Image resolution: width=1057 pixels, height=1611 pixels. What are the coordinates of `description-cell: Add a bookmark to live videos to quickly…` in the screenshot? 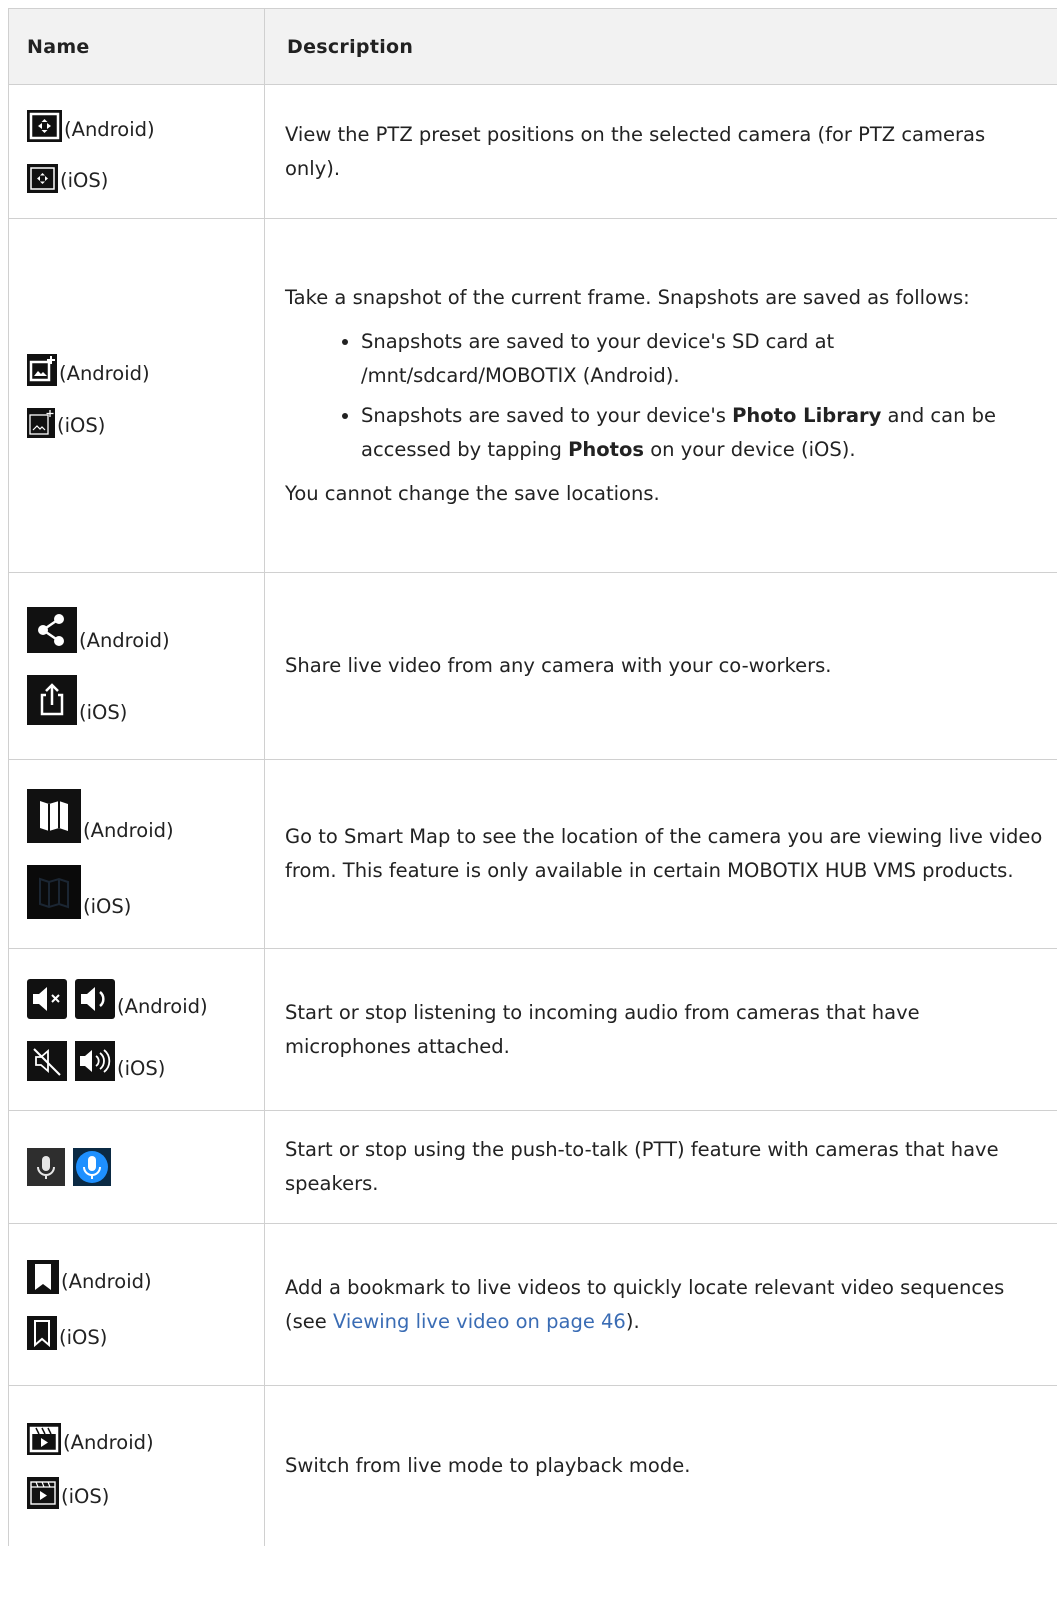 It's located at (661, 1304).